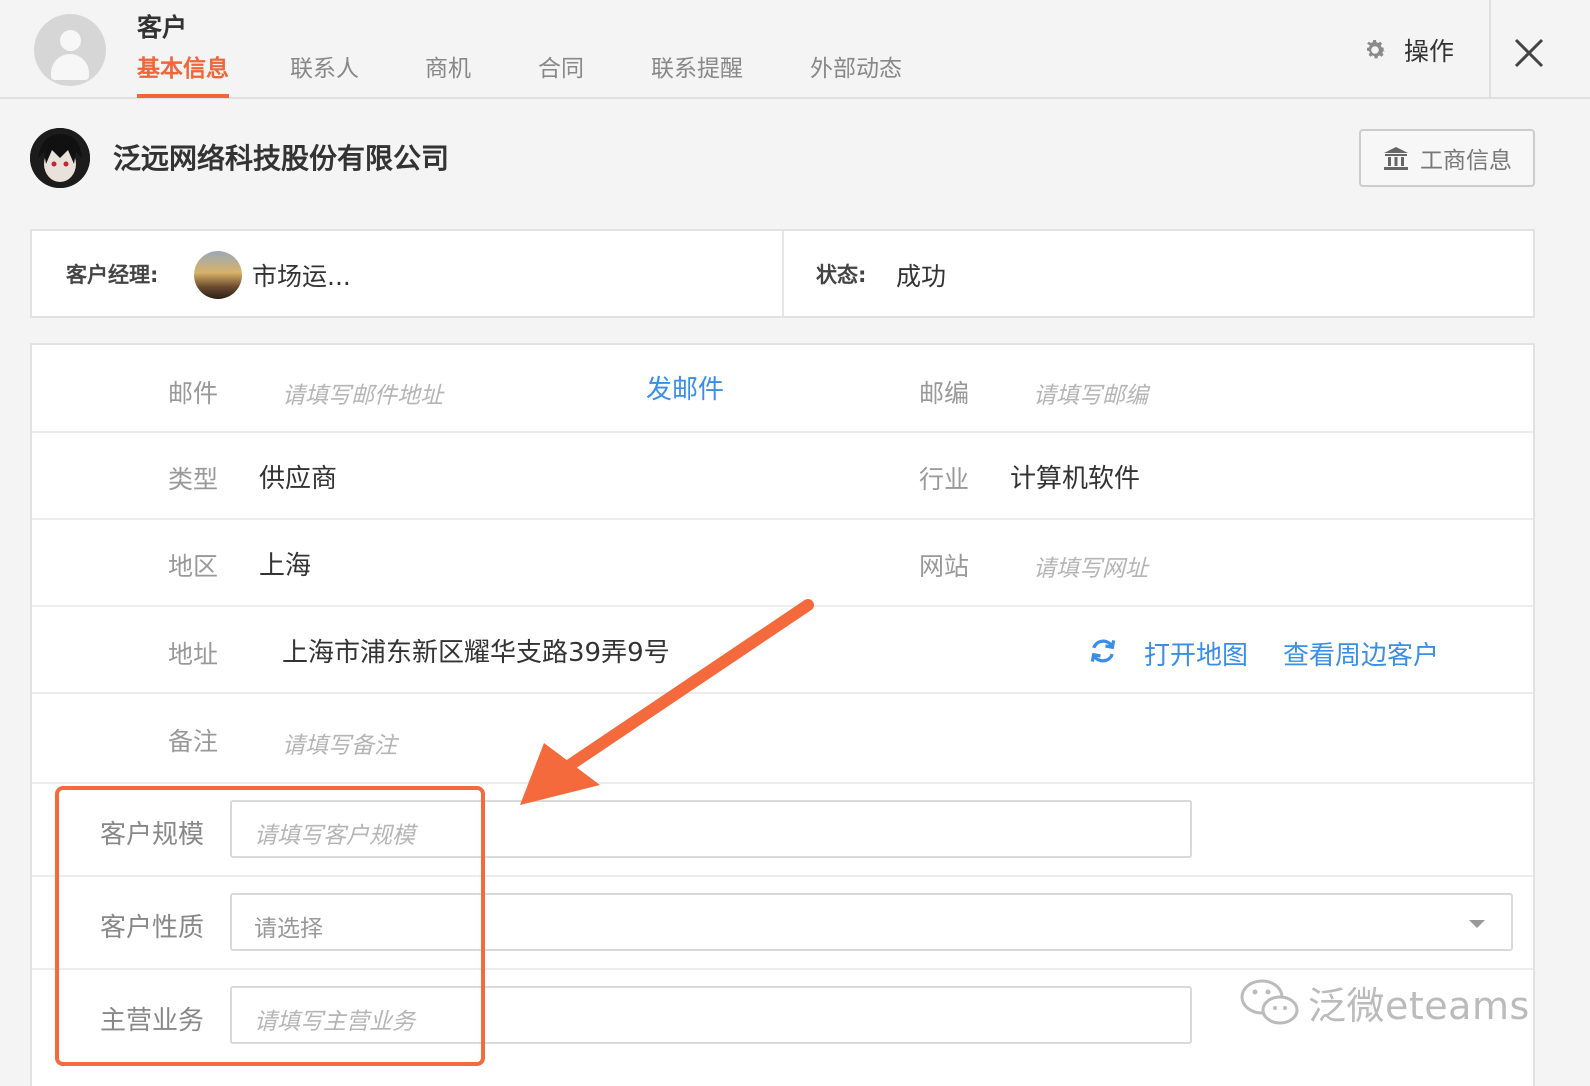 This screenshot has width=1590, height=1086. What do you see at coordinates (1075, 476) in the screenshot?
I see `industry-value: 计算机软件` at bounding box center [1075, 476].